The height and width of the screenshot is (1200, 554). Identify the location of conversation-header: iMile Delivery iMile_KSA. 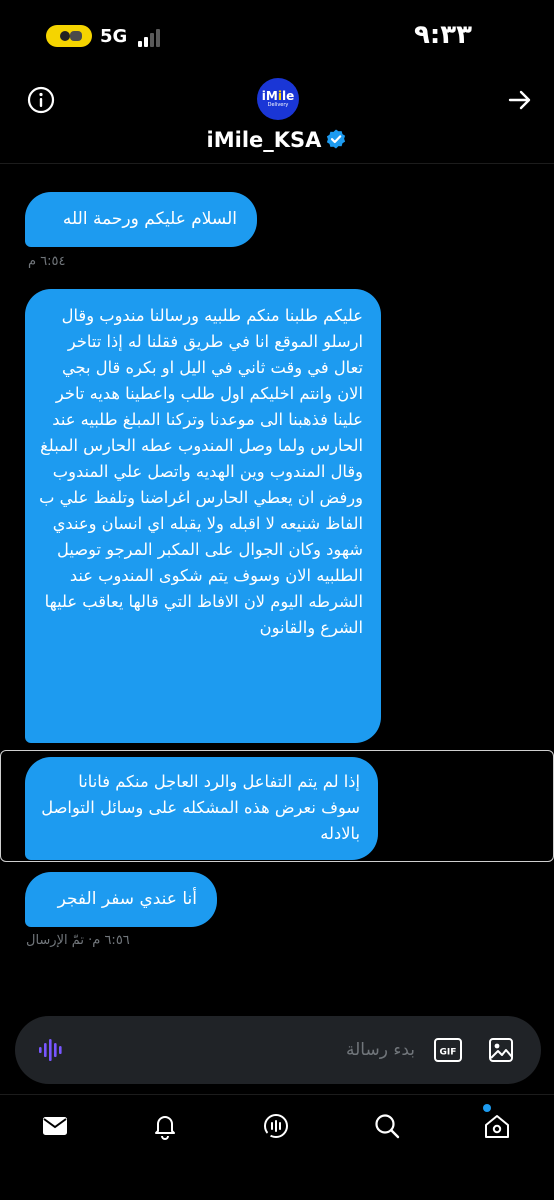
(277, 118).